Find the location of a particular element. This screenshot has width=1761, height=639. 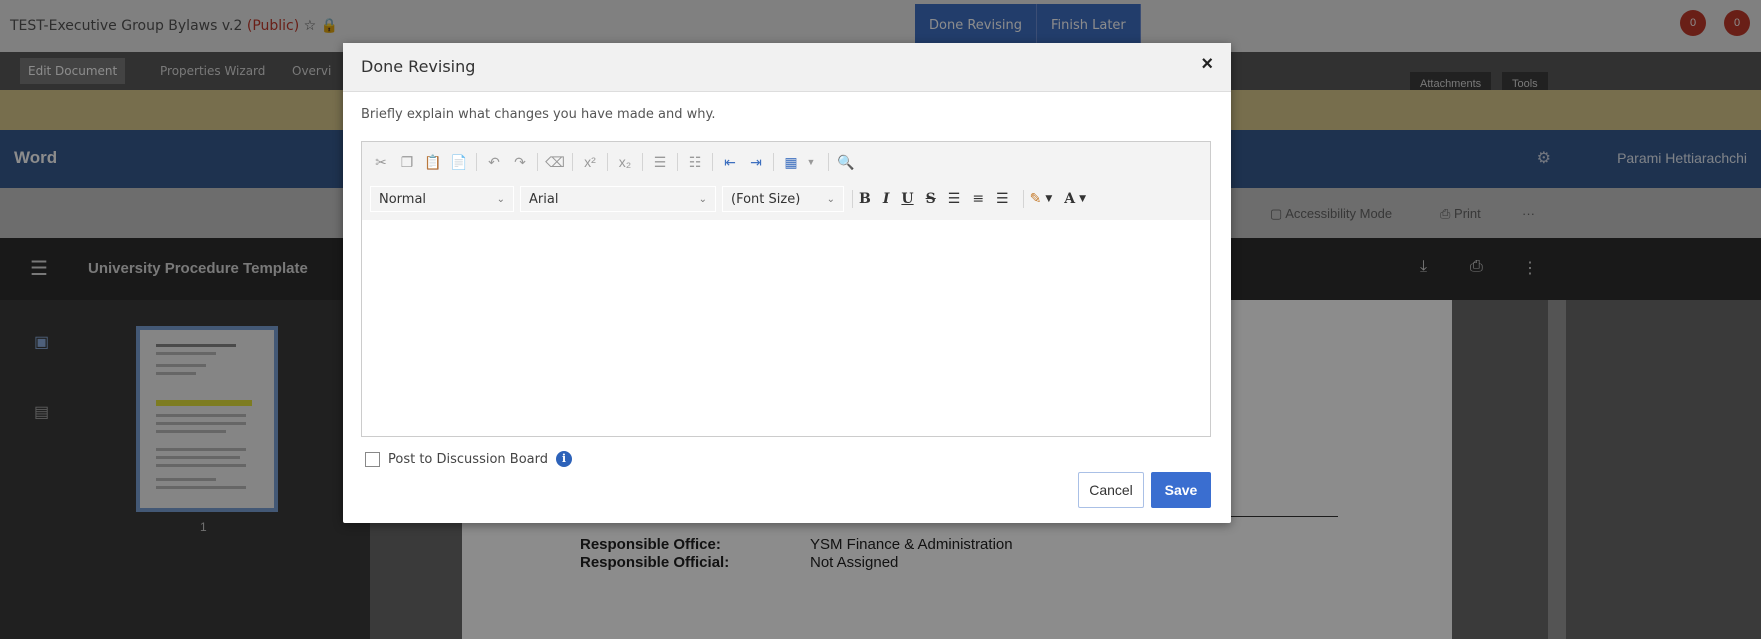

eraser-icon: ⌫ is located at coordinates (555, 162).